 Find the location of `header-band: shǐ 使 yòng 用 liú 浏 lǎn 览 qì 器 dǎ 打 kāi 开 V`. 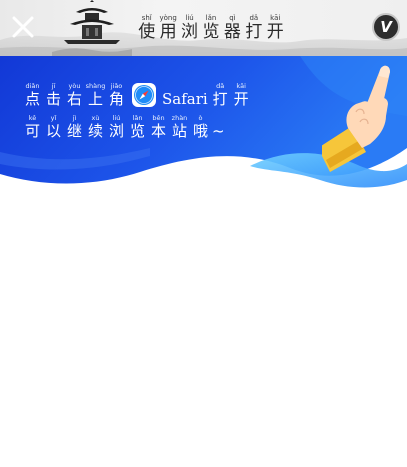

header-band: shǐ 使 yòng 用 liú 浏 lǎn 览 qì 器 dǎ 打 kāi 开 V is located at coordinates (203, 28).